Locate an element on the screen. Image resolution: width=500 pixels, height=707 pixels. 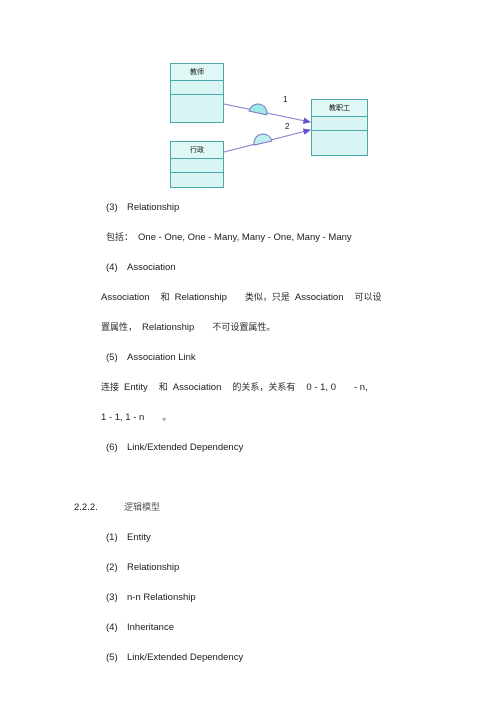
list-item-label: Entity is located at coordinates (139, 537).